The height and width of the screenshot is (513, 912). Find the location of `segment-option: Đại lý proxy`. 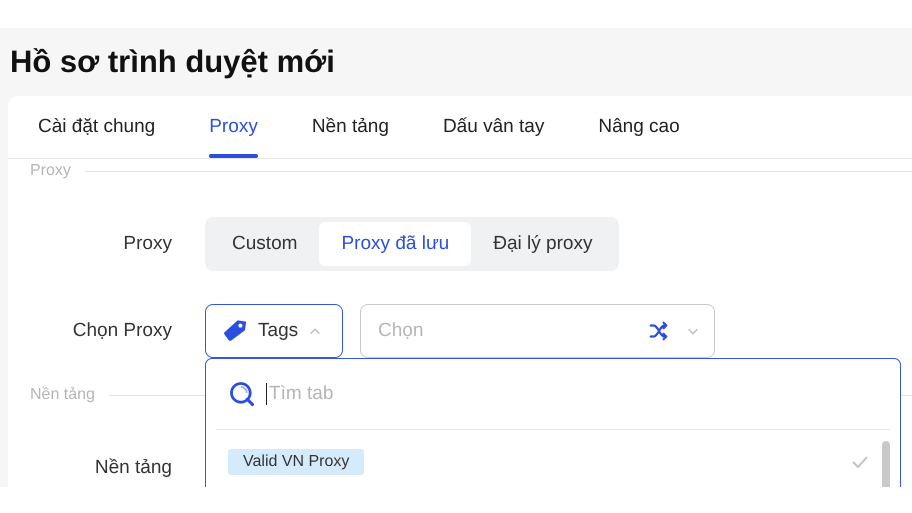

segment-option: Đại lý proxy is located at coordinates (542, 244).